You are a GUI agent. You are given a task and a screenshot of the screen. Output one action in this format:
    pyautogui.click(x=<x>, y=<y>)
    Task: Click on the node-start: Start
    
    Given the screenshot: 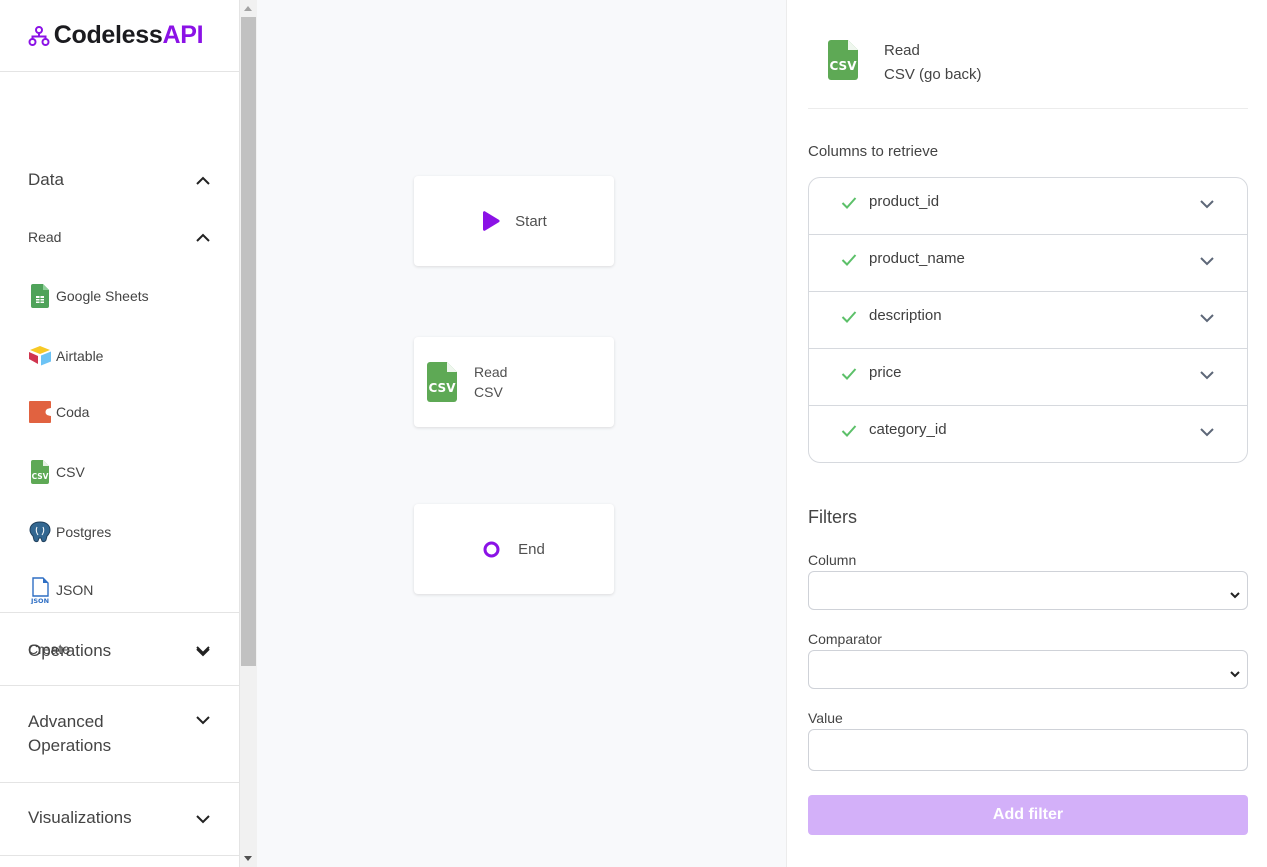 What is the action you would take?
    pyautogui.click(x=514, y=221)
    